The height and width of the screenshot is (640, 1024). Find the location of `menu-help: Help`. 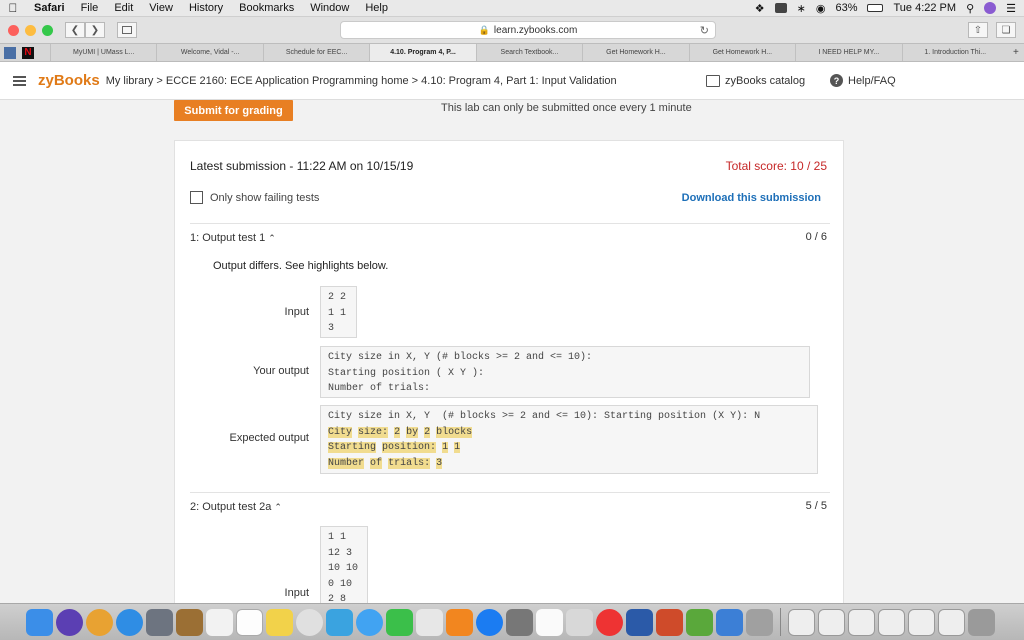

menu-help: Help is located at coordinates (376, 8).